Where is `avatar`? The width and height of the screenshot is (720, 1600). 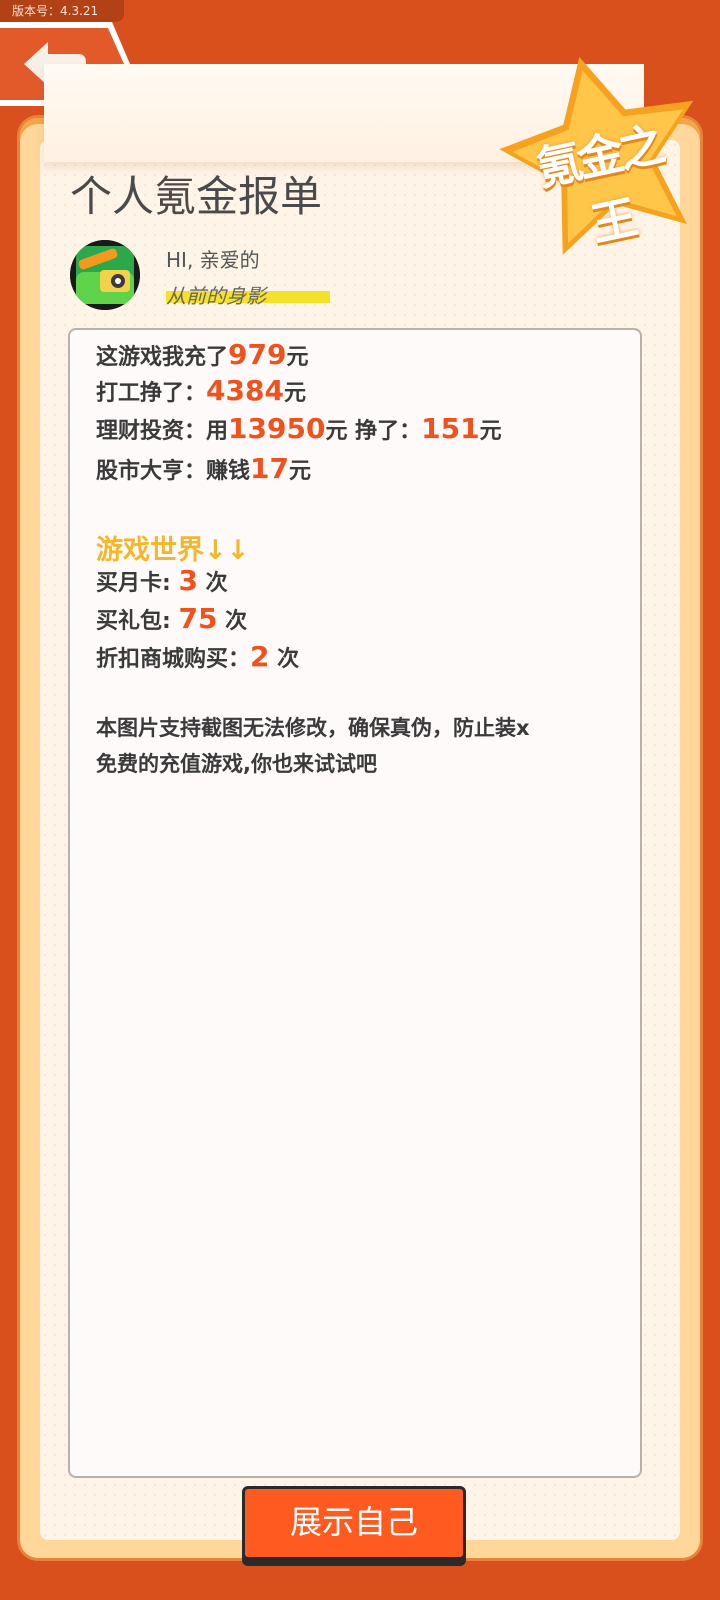 avatar is located at coordinates (105, 275).